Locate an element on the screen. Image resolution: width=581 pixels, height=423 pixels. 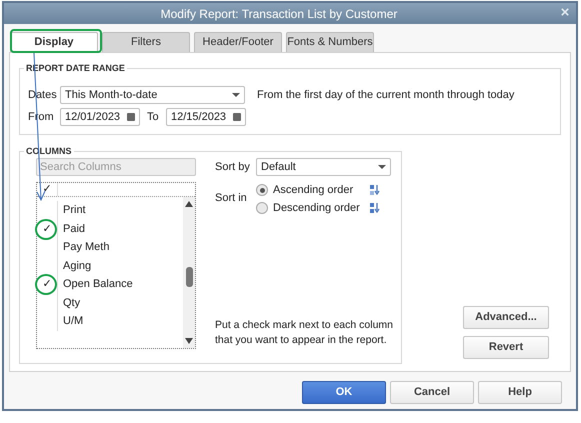
list-item: Aging is located at coordinates (75, 265).